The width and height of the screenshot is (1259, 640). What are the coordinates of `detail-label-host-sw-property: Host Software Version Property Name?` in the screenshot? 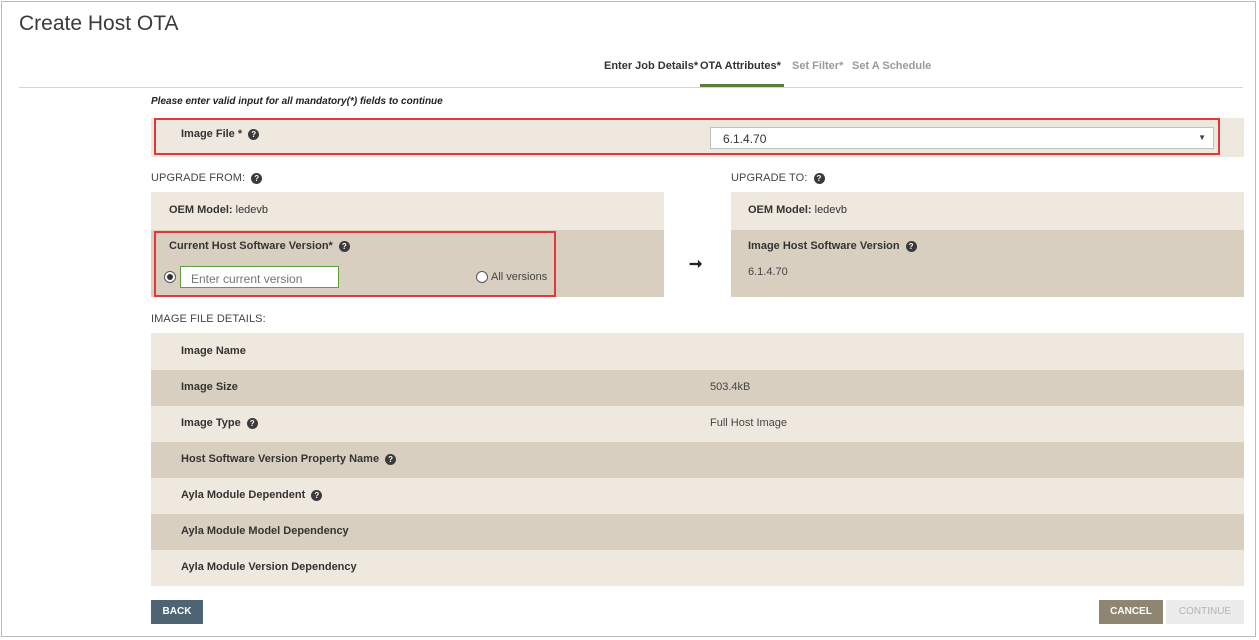 It's located at (289, 459).